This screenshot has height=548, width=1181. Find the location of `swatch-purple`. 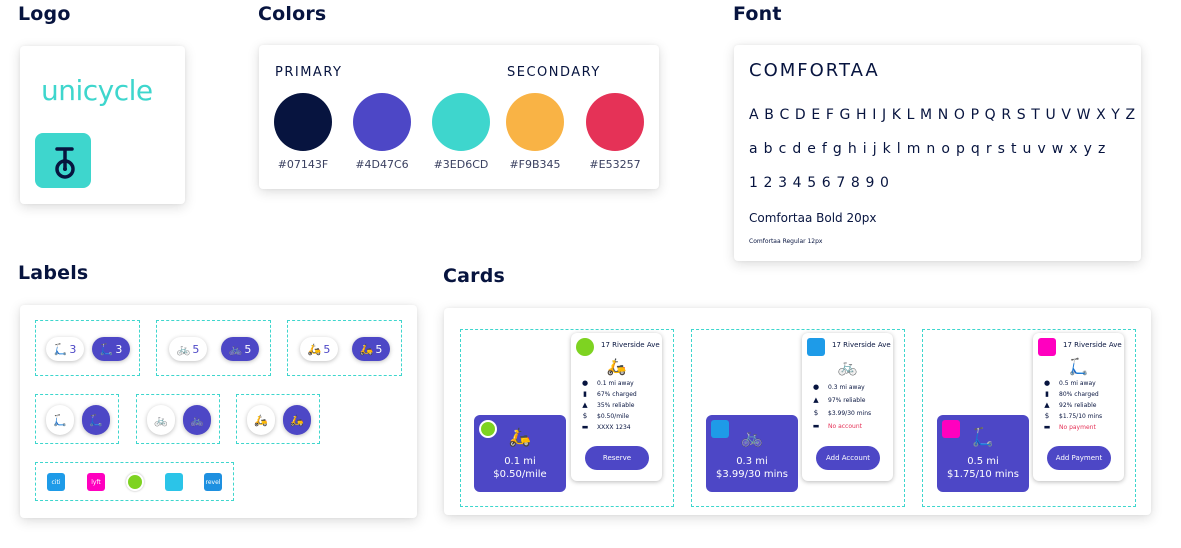

swatch-purple is located at coordinates (382, 122).